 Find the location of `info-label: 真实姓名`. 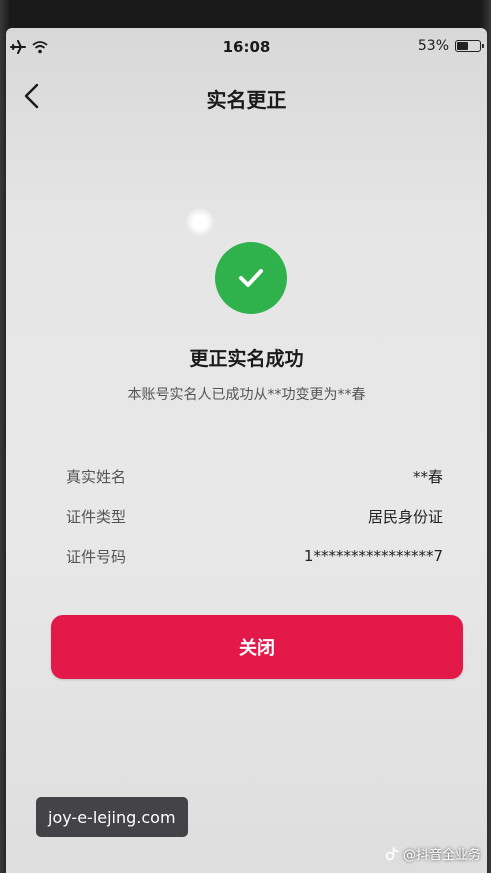

info-label: 真实姓名 is located at coordinates (96, 476).